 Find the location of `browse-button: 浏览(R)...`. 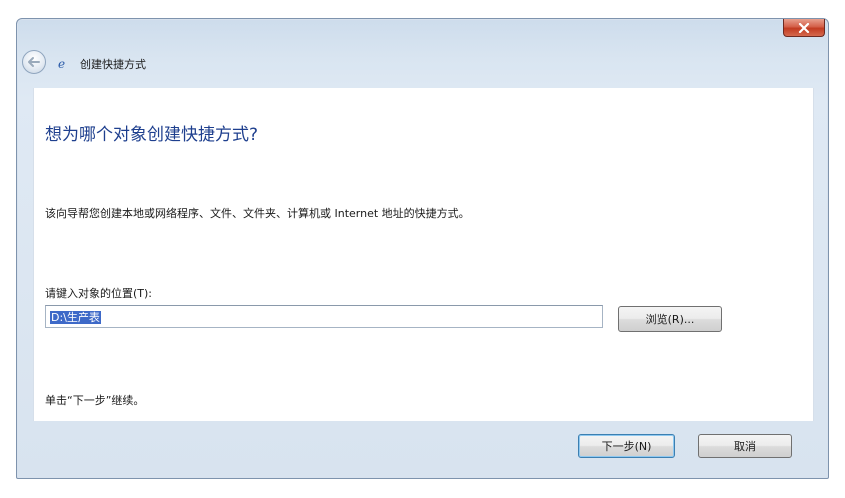

browse-button: 浏览(R)... is located at coordinates (670, 319).